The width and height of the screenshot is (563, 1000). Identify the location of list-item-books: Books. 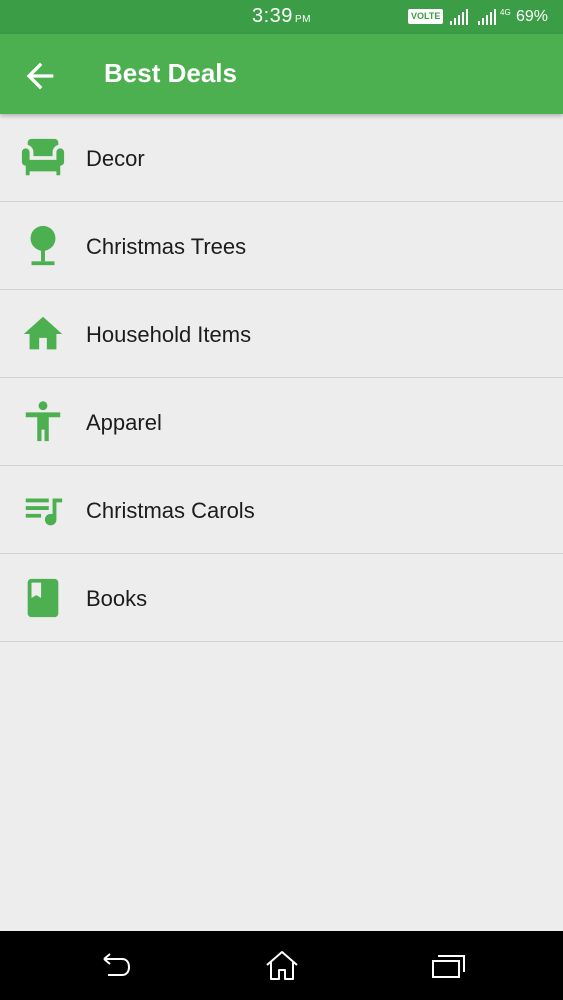
(281, 598).